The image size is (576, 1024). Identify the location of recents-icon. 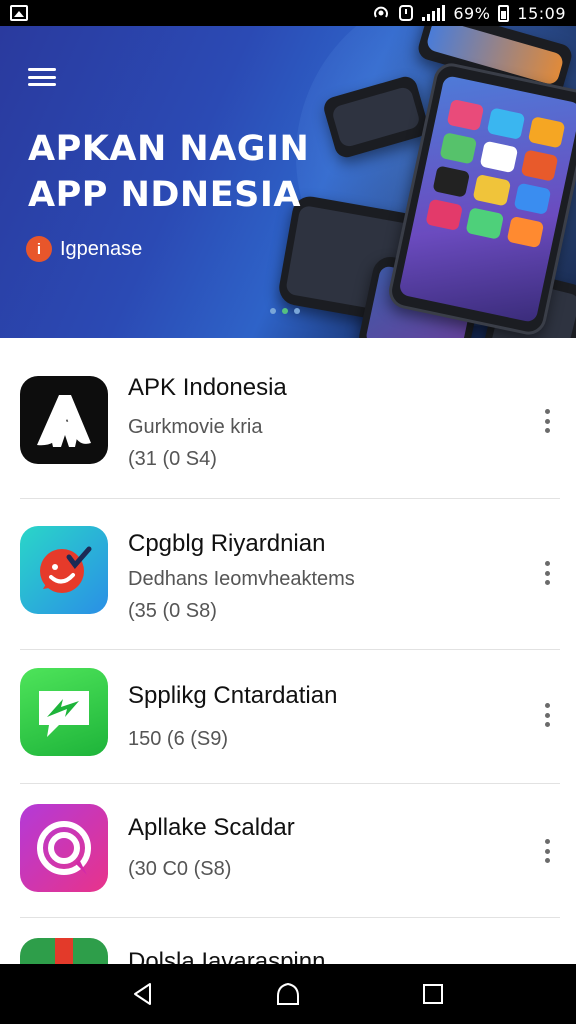
(433, 994).